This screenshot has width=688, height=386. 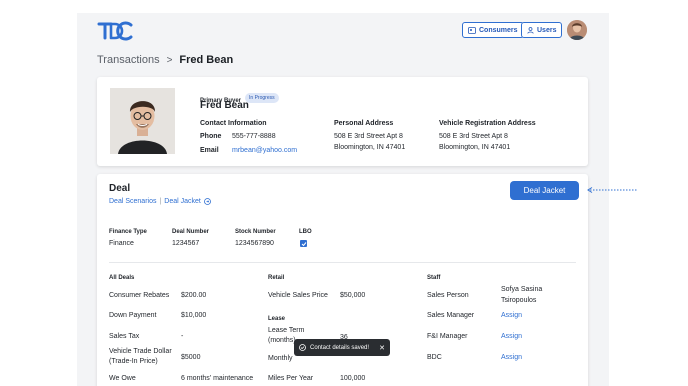 I want to click on users-label: Users, so click(x=547, y=30).